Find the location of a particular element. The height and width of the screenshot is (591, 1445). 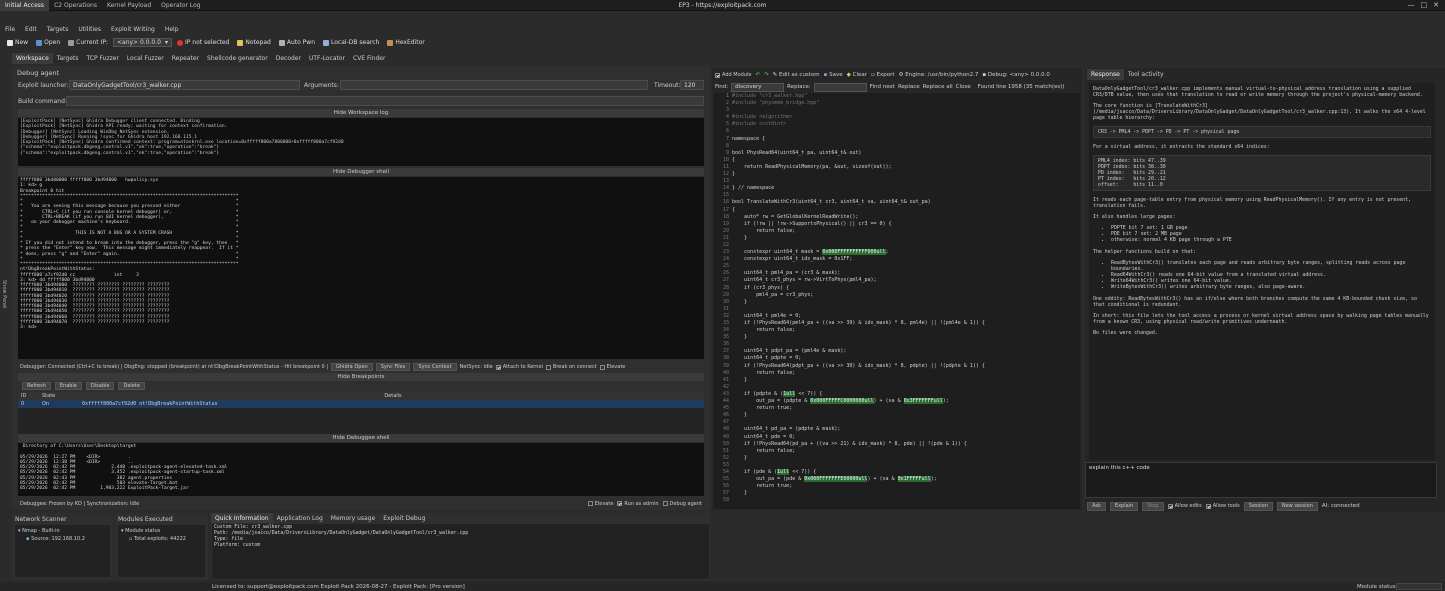

redo-icon: ↷ is located at coordinates (766, 75).